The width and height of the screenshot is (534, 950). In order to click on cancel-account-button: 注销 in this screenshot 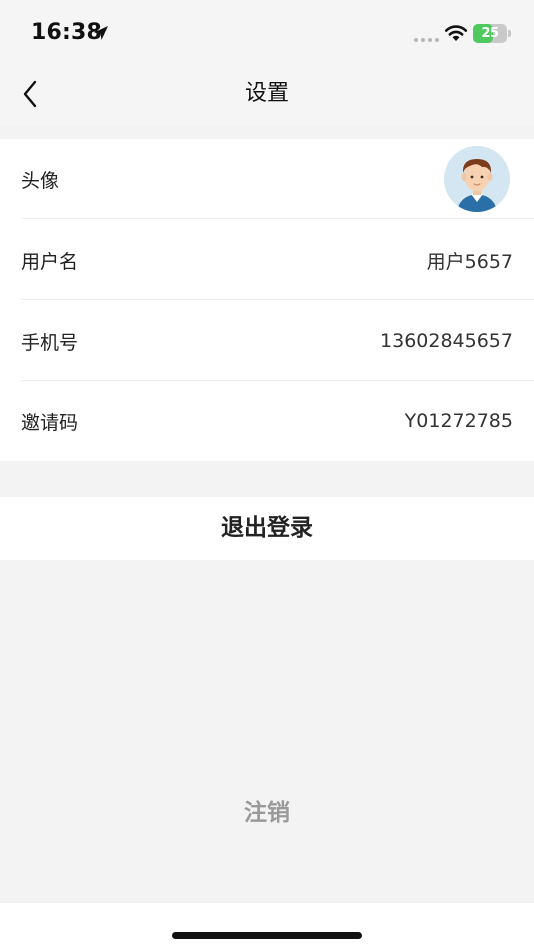, I will do `click(267, 813)`.